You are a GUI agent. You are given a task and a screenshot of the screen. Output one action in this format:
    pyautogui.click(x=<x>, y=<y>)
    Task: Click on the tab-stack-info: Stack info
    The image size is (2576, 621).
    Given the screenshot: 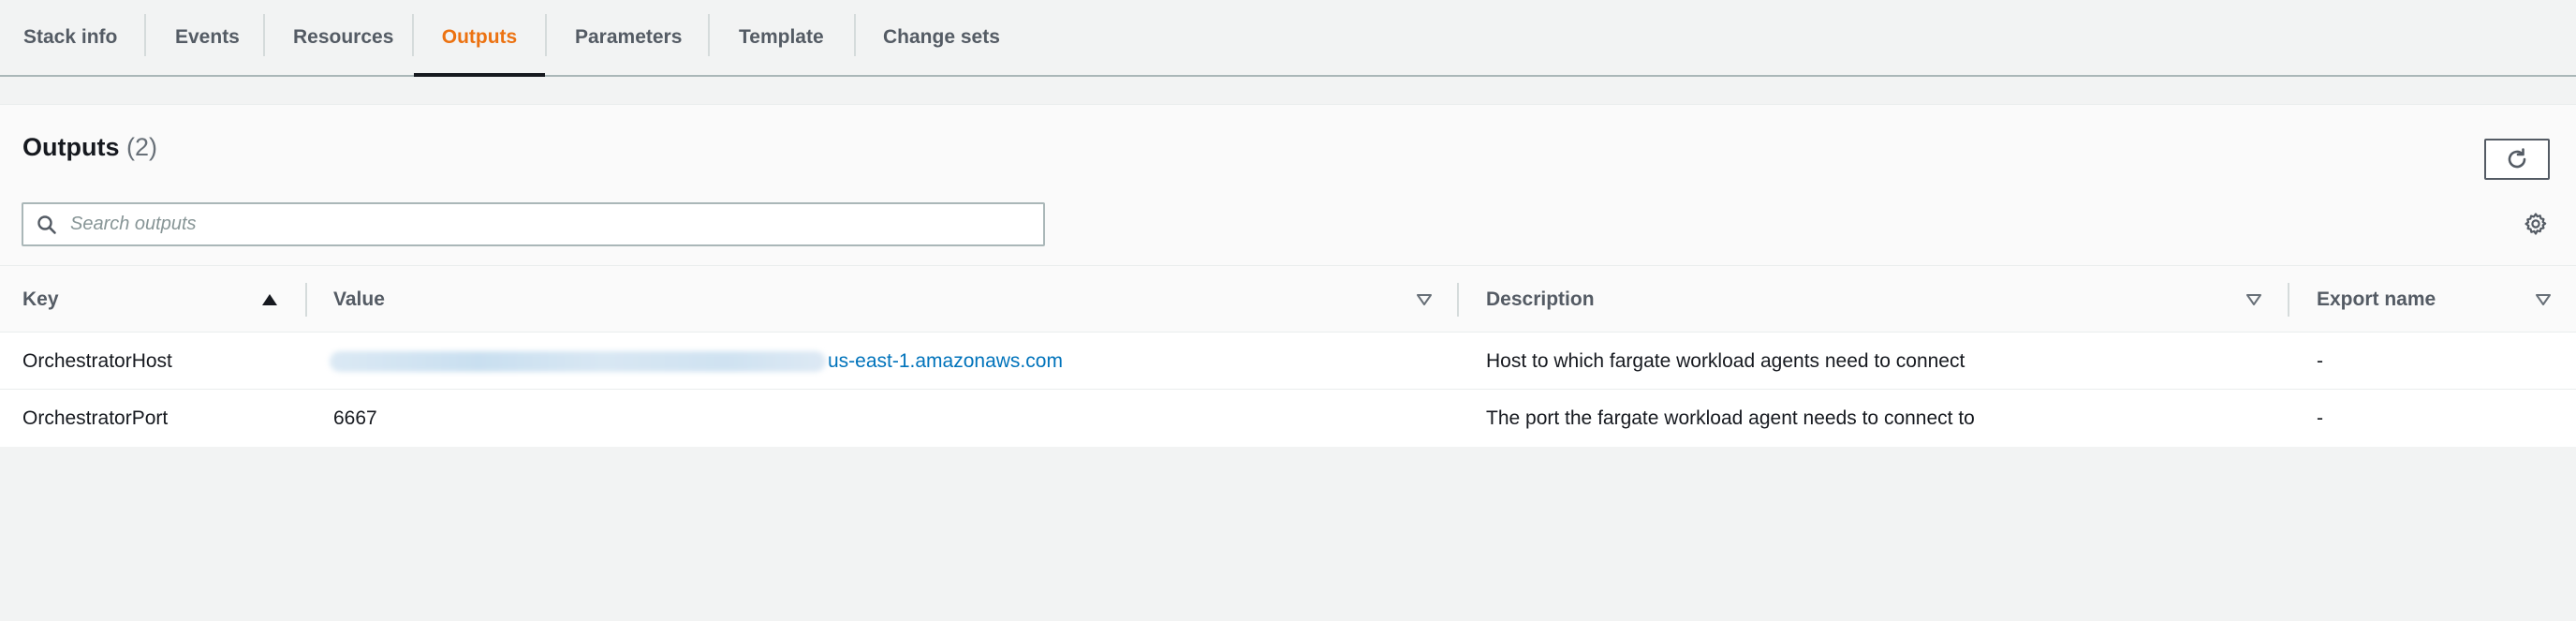 What is the action you would take?
    pyautogui.click(x=70, y=38)
    